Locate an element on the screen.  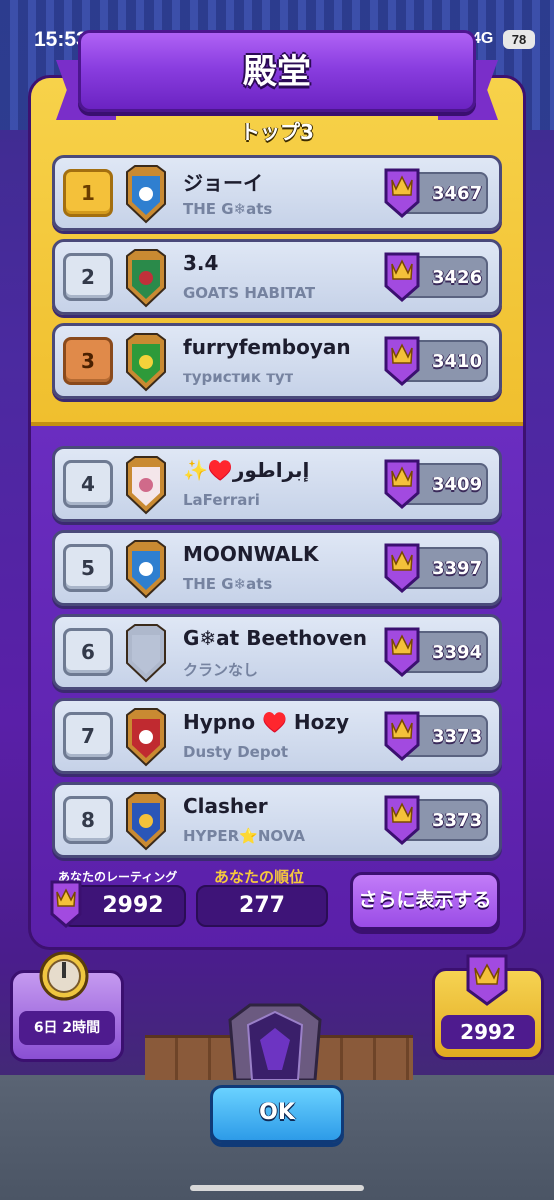
arena-icon is located at coordinates (275, 1040).